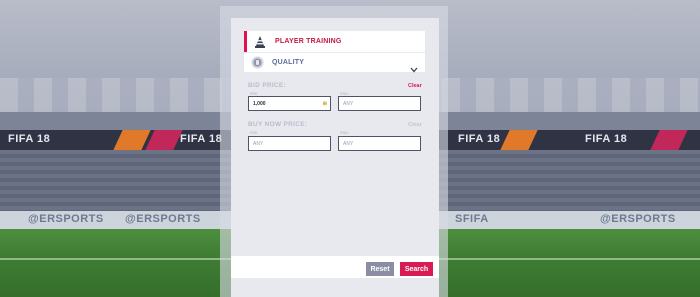 This screenshot has width=700, height=297. I want to click on buy-now-min-label: Min:, so click(254, 132).